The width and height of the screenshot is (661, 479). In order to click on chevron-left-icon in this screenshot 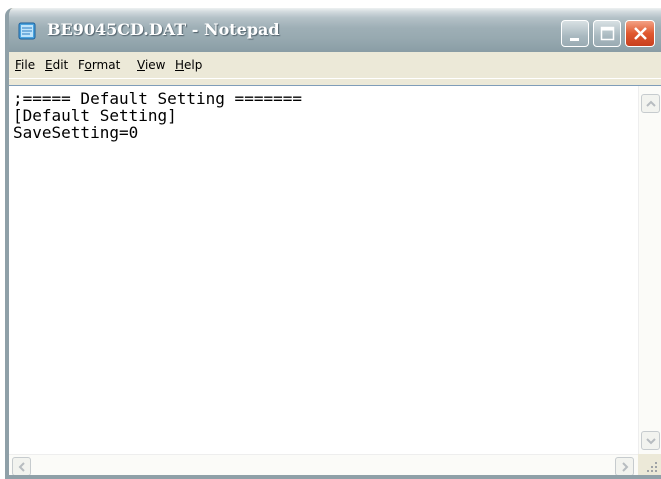, I will do `click(21, 467)`.